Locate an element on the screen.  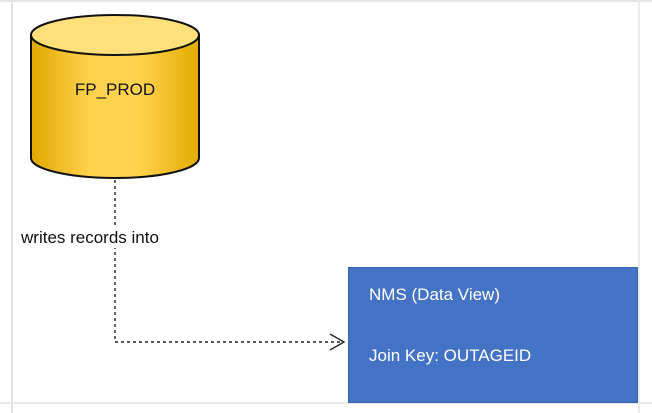
join-key-text: Join Key: OUTAGEID is located at coordinates (450, 355).